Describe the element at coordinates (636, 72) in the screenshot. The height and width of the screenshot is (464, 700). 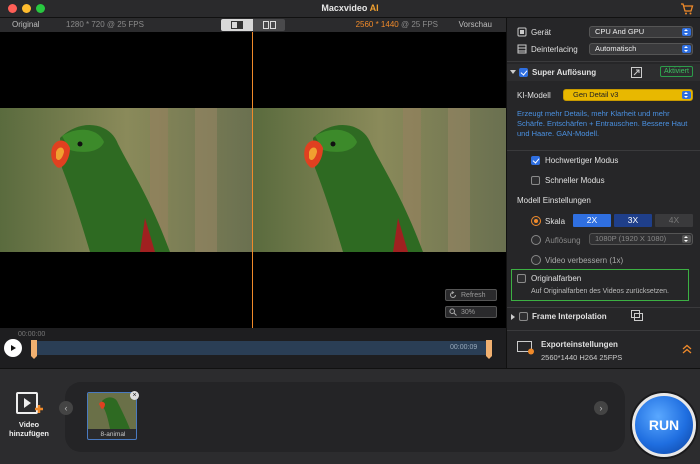
I see `expand-icon` at that location.